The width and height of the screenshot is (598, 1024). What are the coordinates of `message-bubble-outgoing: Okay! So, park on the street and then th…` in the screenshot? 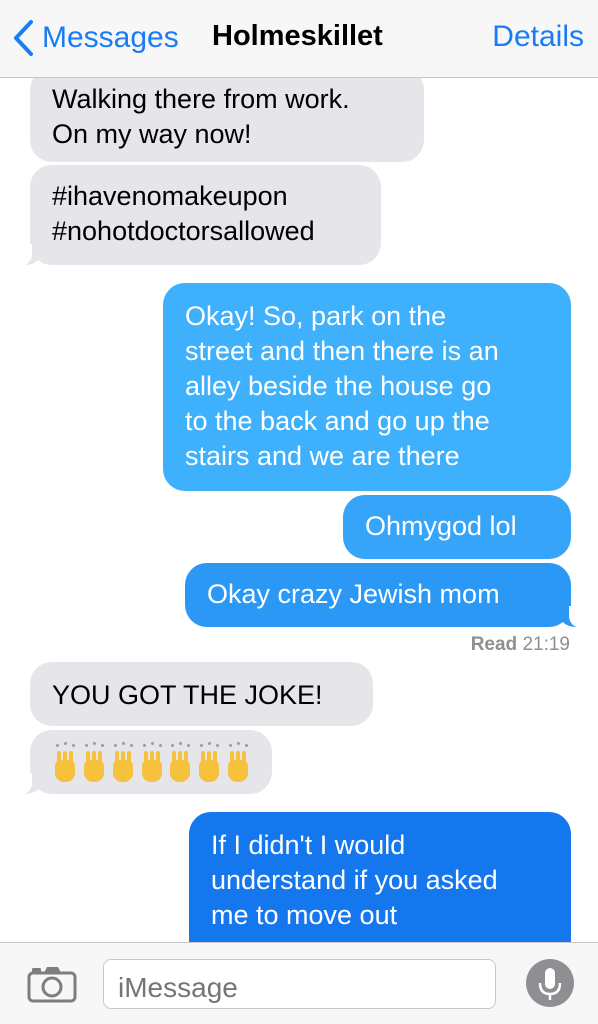 It's located at (367, 387).